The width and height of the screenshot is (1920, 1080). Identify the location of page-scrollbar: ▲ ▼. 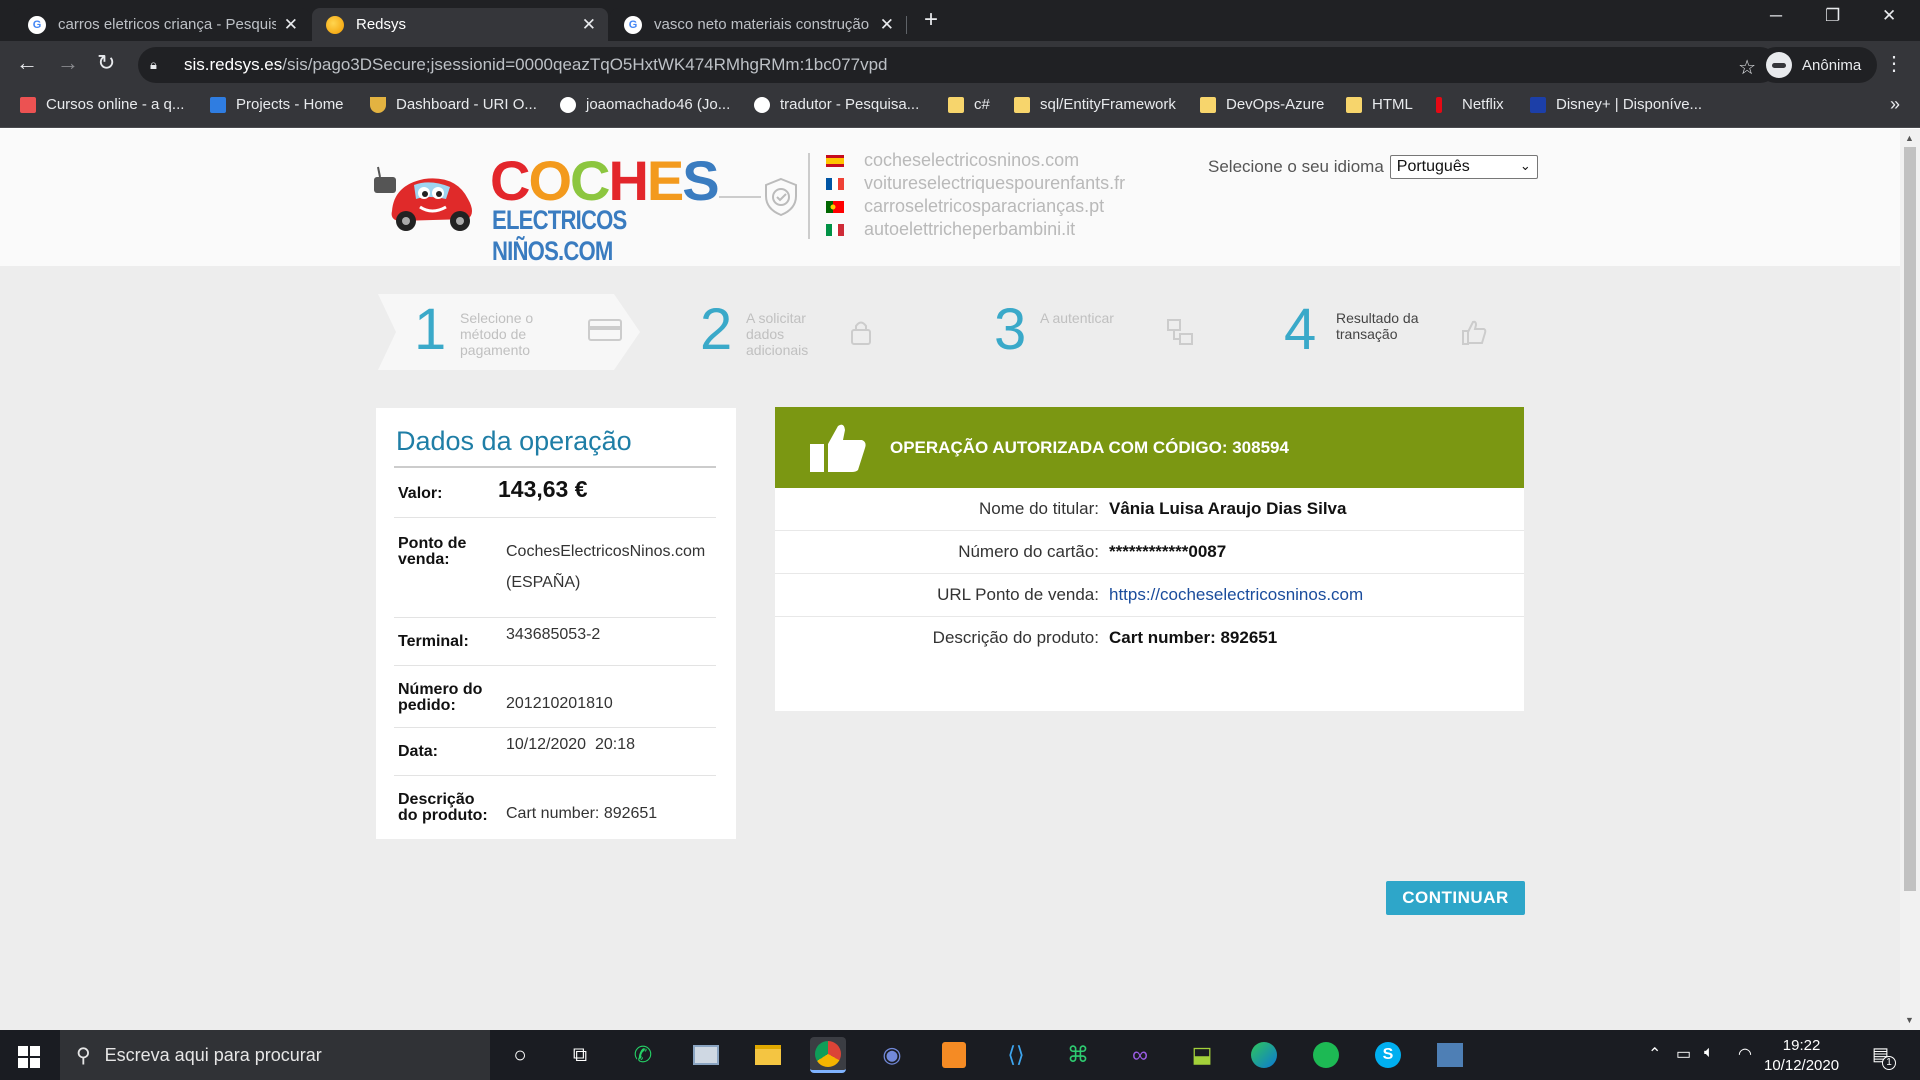
(1910, 579).